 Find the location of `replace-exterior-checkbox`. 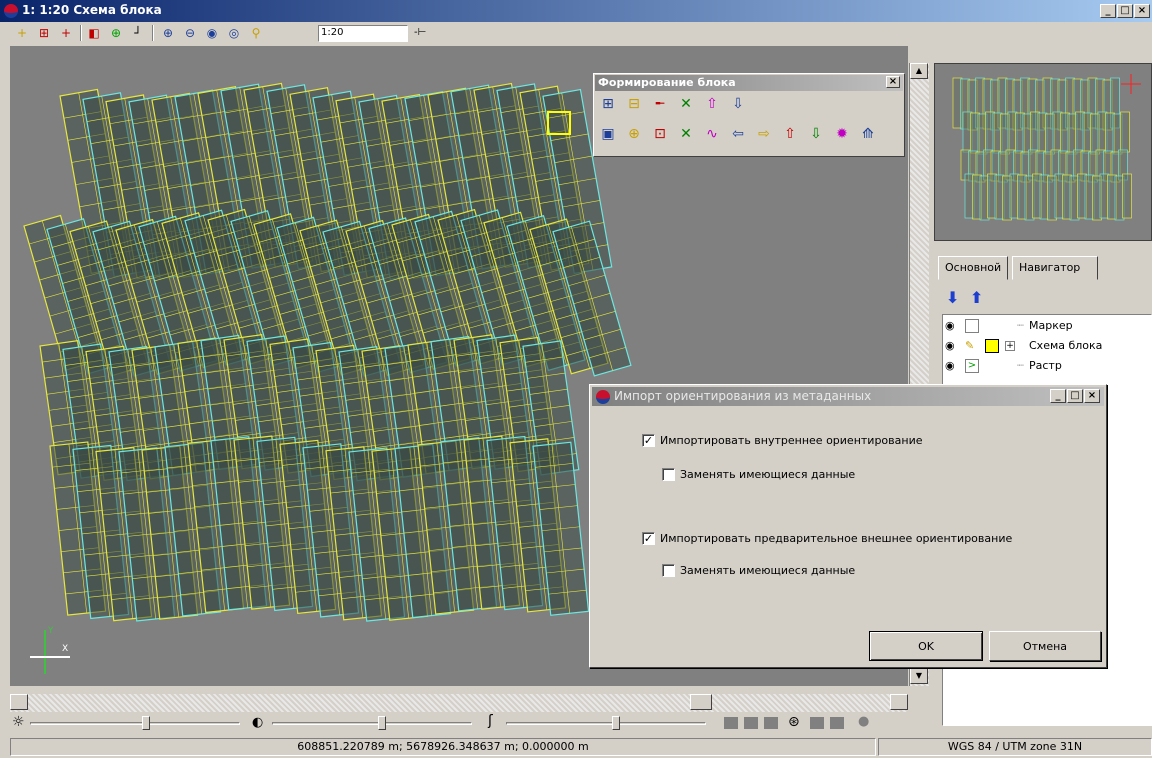

replace-exterior-checkbox is located at coordinates (668, 570).